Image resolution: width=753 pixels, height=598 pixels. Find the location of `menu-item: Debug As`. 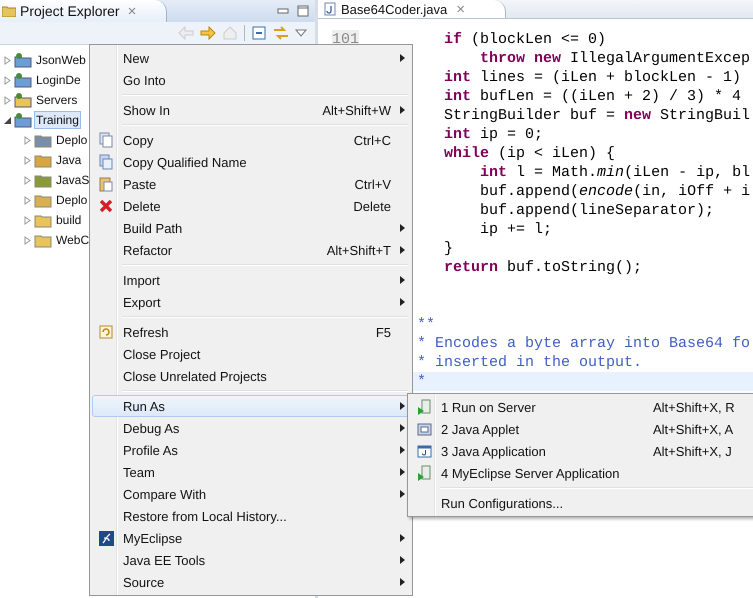

menu-item: Debug As is located at coordinates (251, 428).